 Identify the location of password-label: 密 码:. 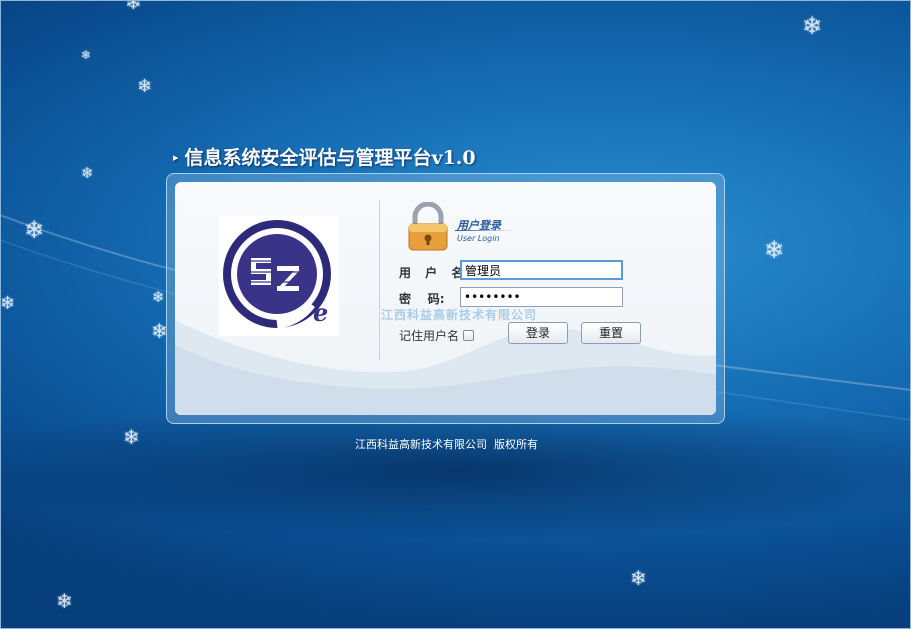
(422, 299).